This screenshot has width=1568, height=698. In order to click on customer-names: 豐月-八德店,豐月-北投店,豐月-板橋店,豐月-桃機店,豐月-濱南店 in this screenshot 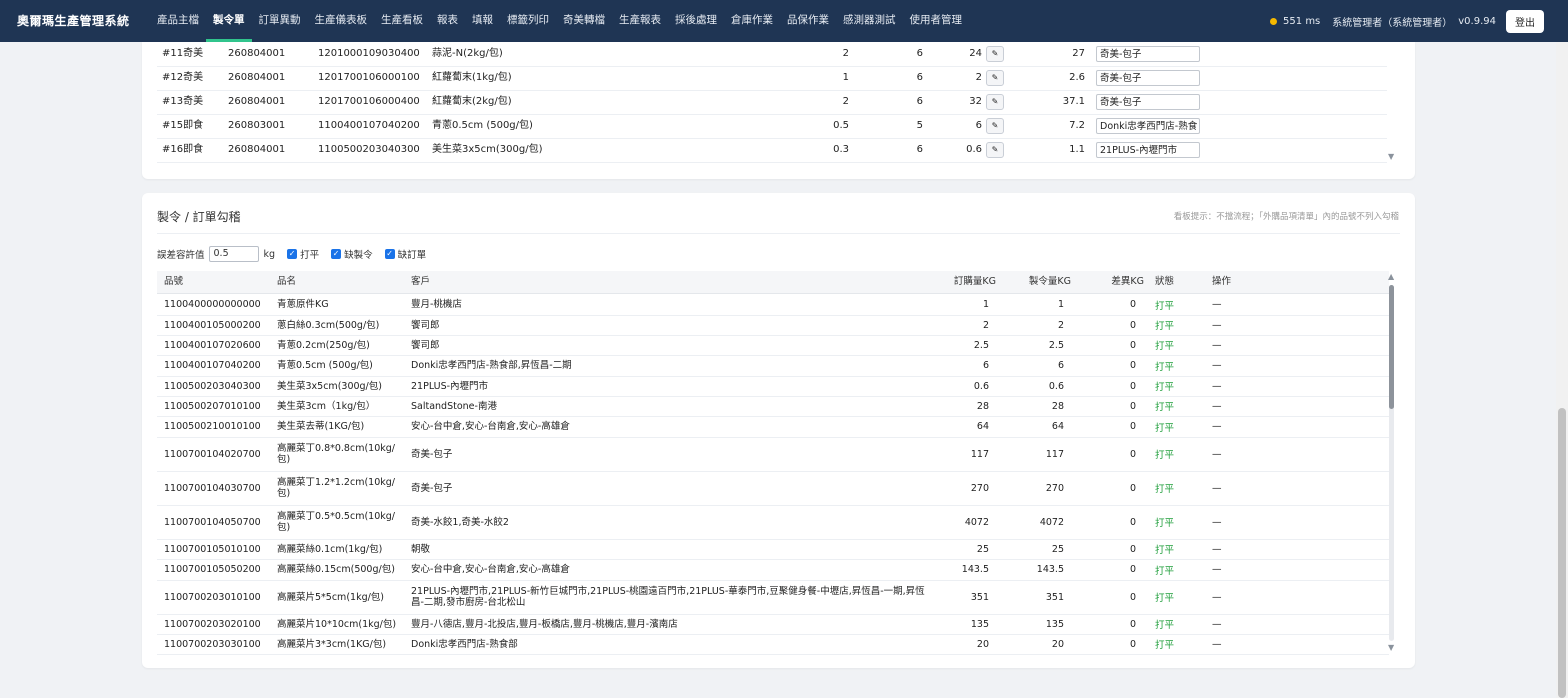, I will do `click(544, 624)`.